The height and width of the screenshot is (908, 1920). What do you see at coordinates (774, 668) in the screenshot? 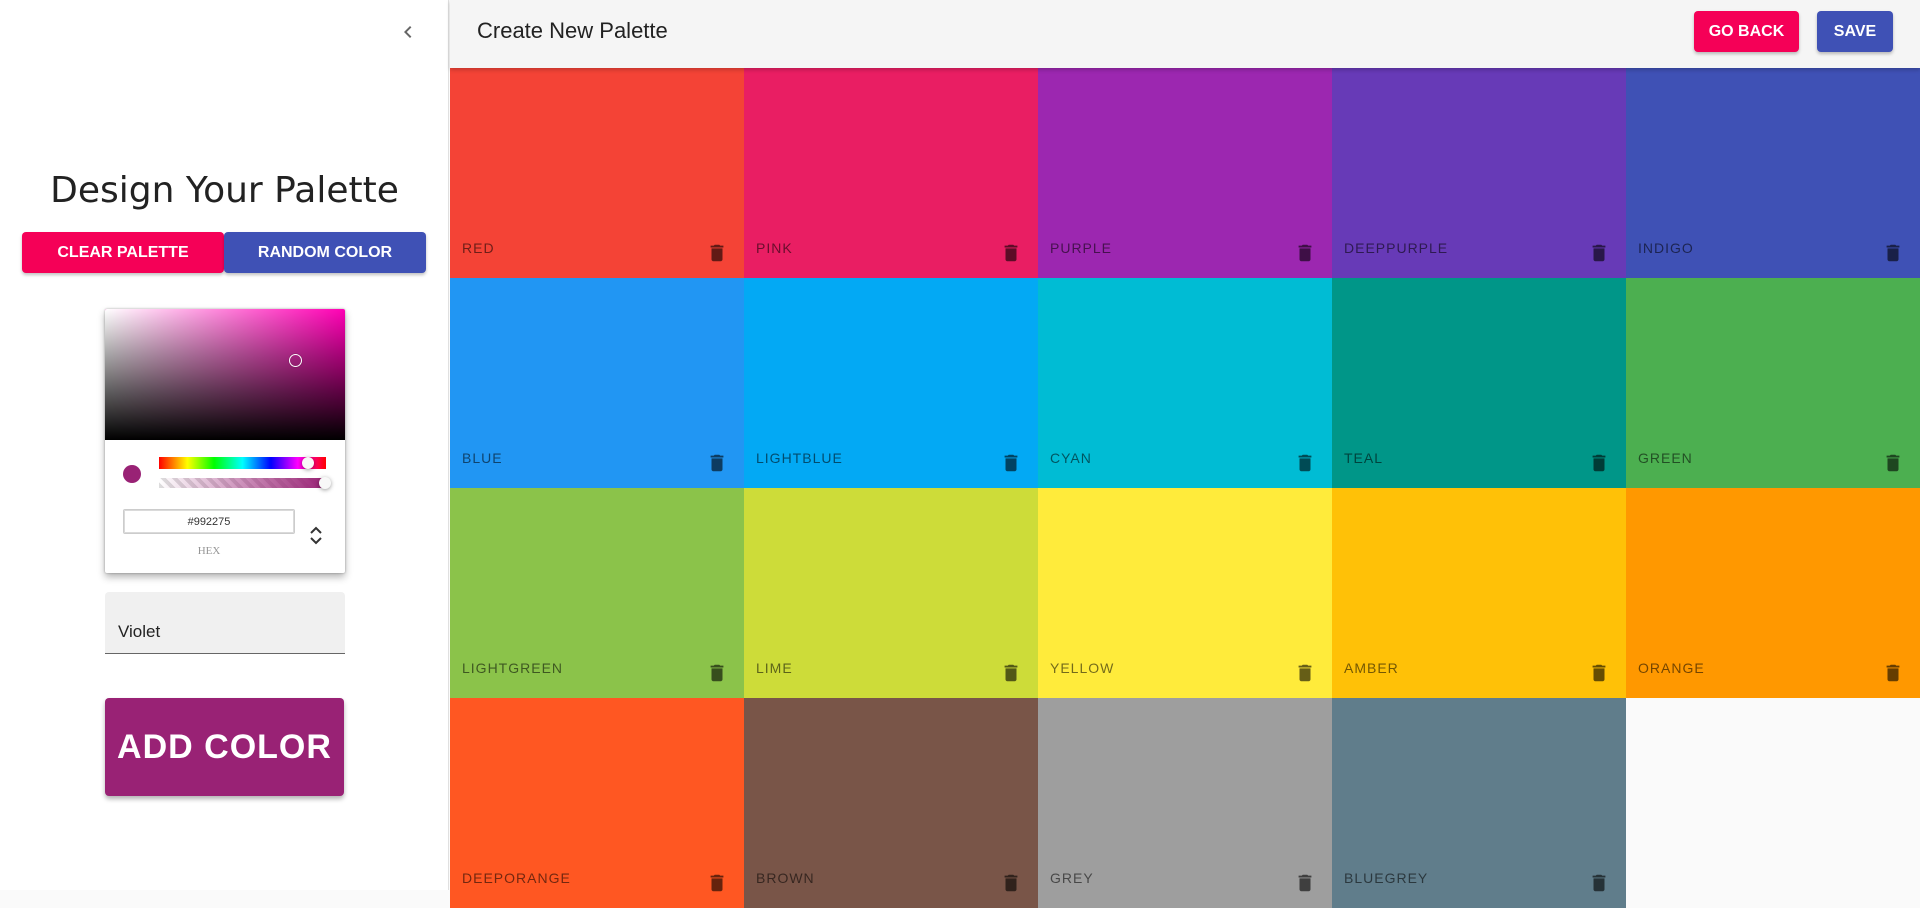
I see `color-box-name: lime` at bounding box center [774, 668].